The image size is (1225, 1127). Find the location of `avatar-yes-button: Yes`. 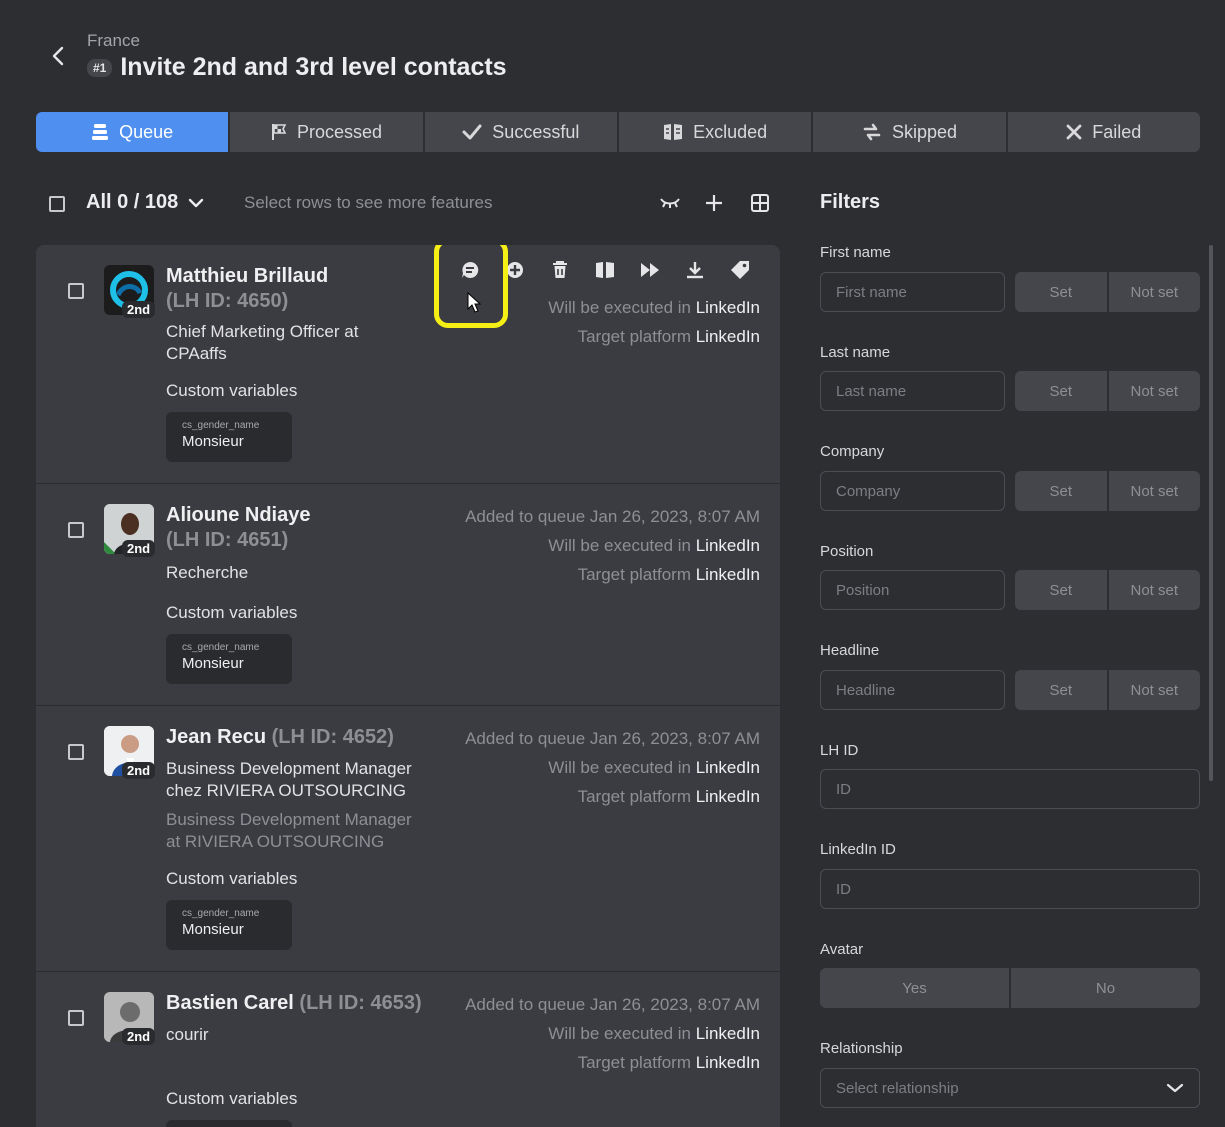

avatar-yes-button: Yes is located at coordinates (914, 988).